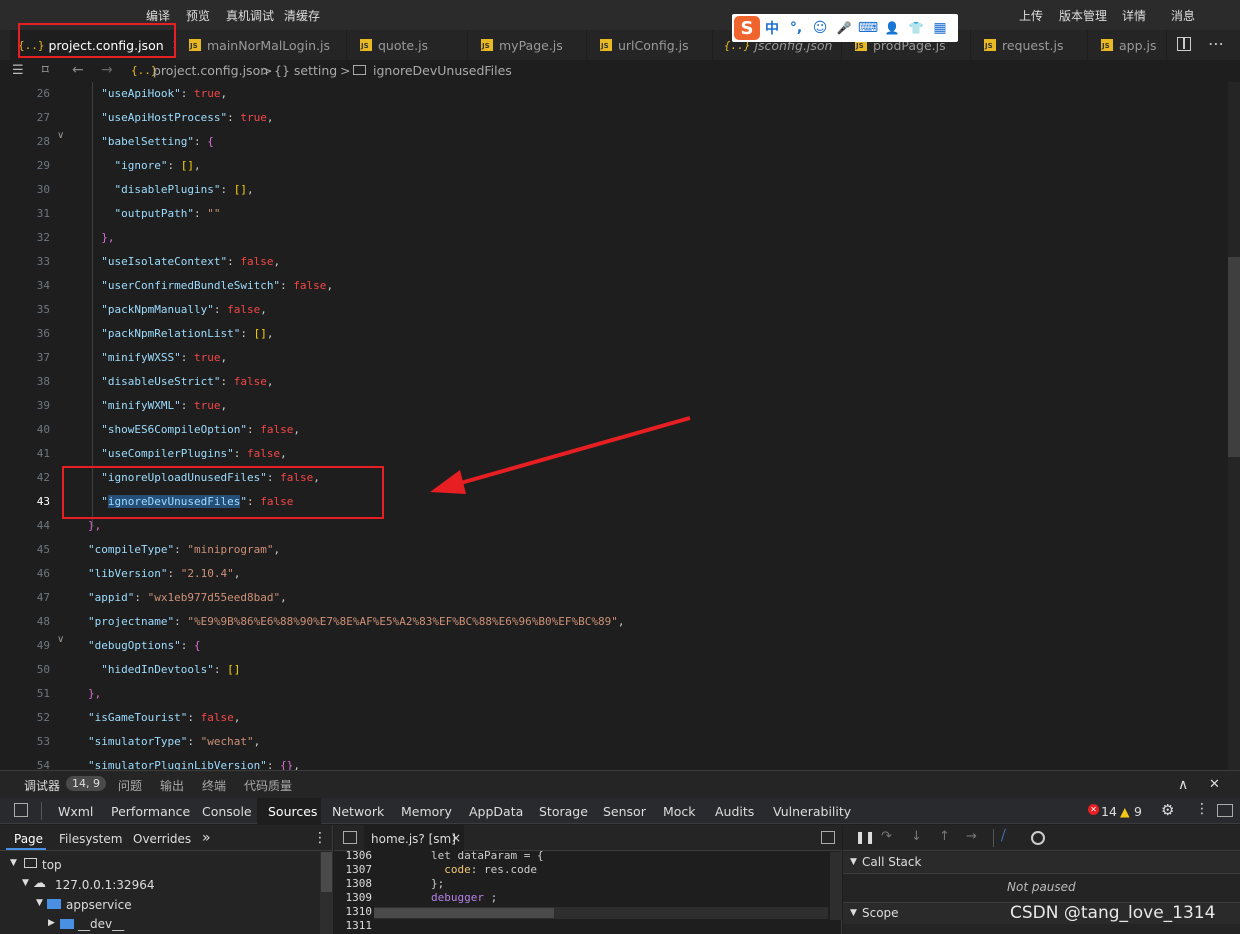 This screenshot has height=934, width=1240. What do you see at coordinates (1167, 810) in the screenshot?
I see `settings-gear-icon: ⚙` at bounding box center [1167, 810].